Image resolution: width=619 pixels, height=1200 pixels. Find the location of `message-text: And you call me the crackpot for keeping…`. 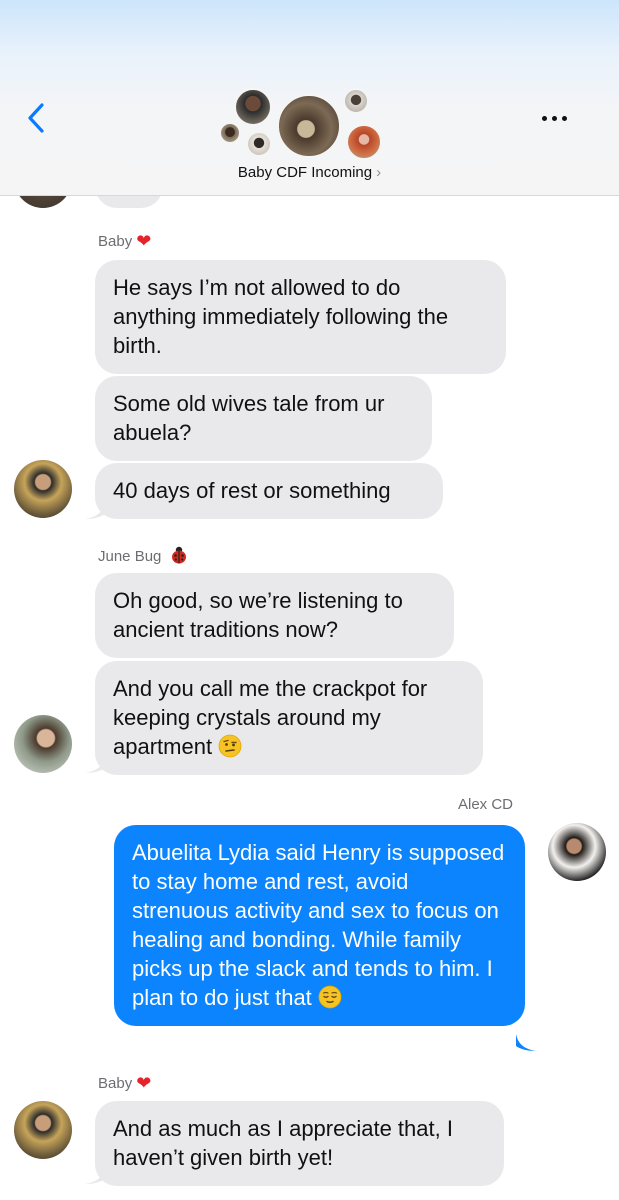

message-text: And you call me the crackpot for keeping… is located at coordinates (270, 717).